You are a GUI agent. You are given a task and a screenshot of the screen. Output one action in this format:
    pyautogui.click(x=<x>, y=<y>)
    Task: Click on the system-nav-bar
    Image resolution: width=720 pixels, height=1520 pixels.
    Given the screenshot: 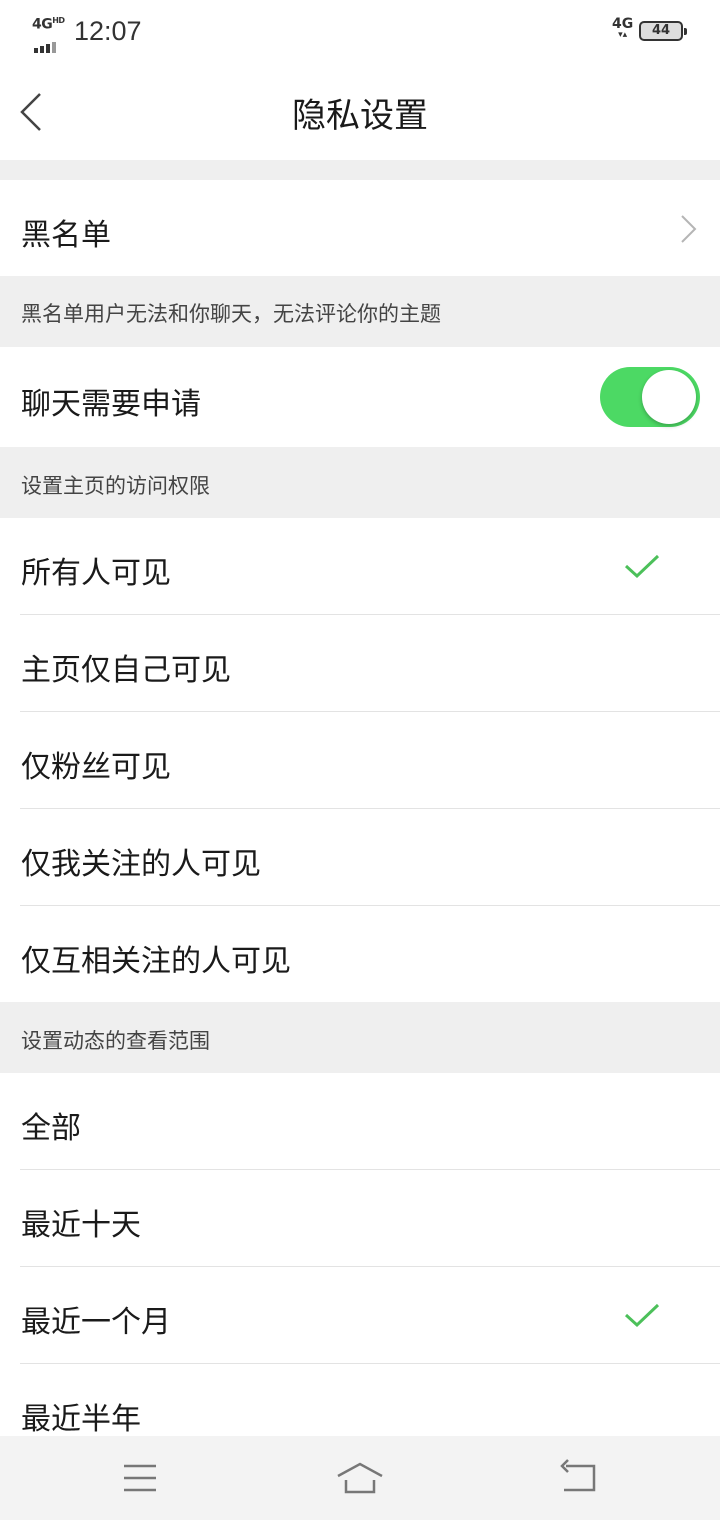 What is the action you would take?
    pyautogui.click(x=360, y=1478)
    